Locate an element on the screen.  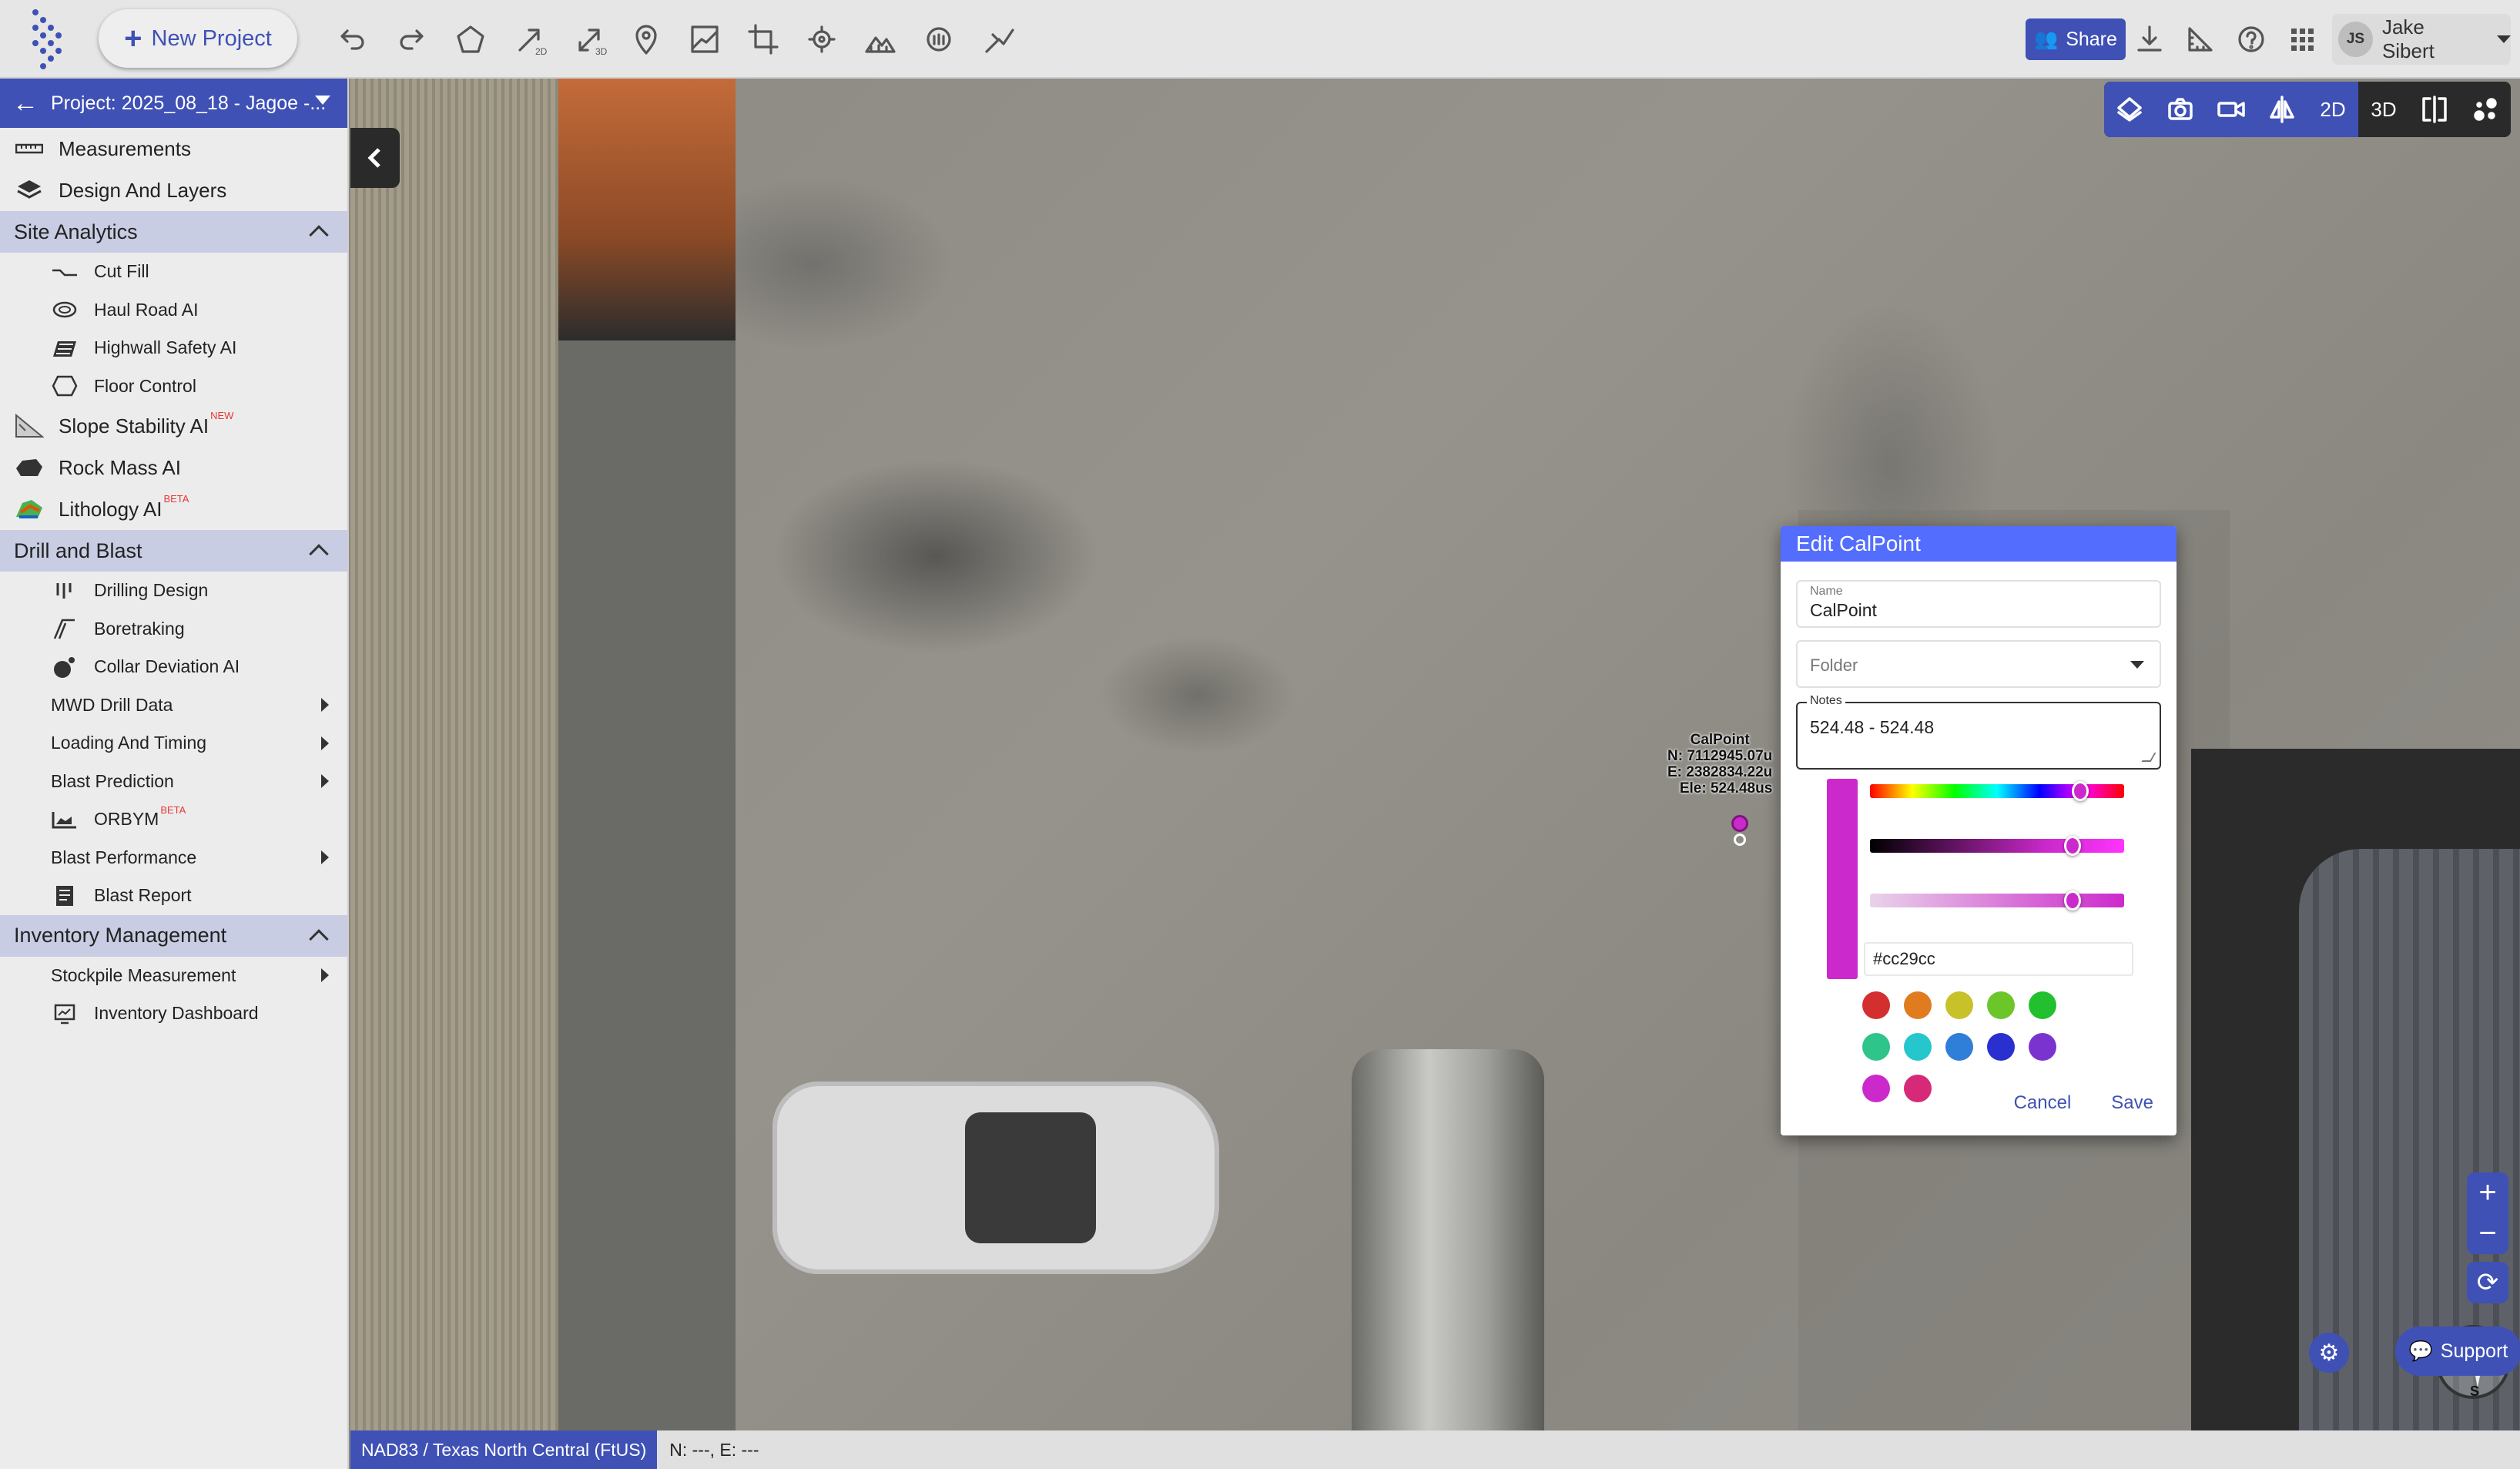
line-tool-icon is located at coordinates (999, 40).